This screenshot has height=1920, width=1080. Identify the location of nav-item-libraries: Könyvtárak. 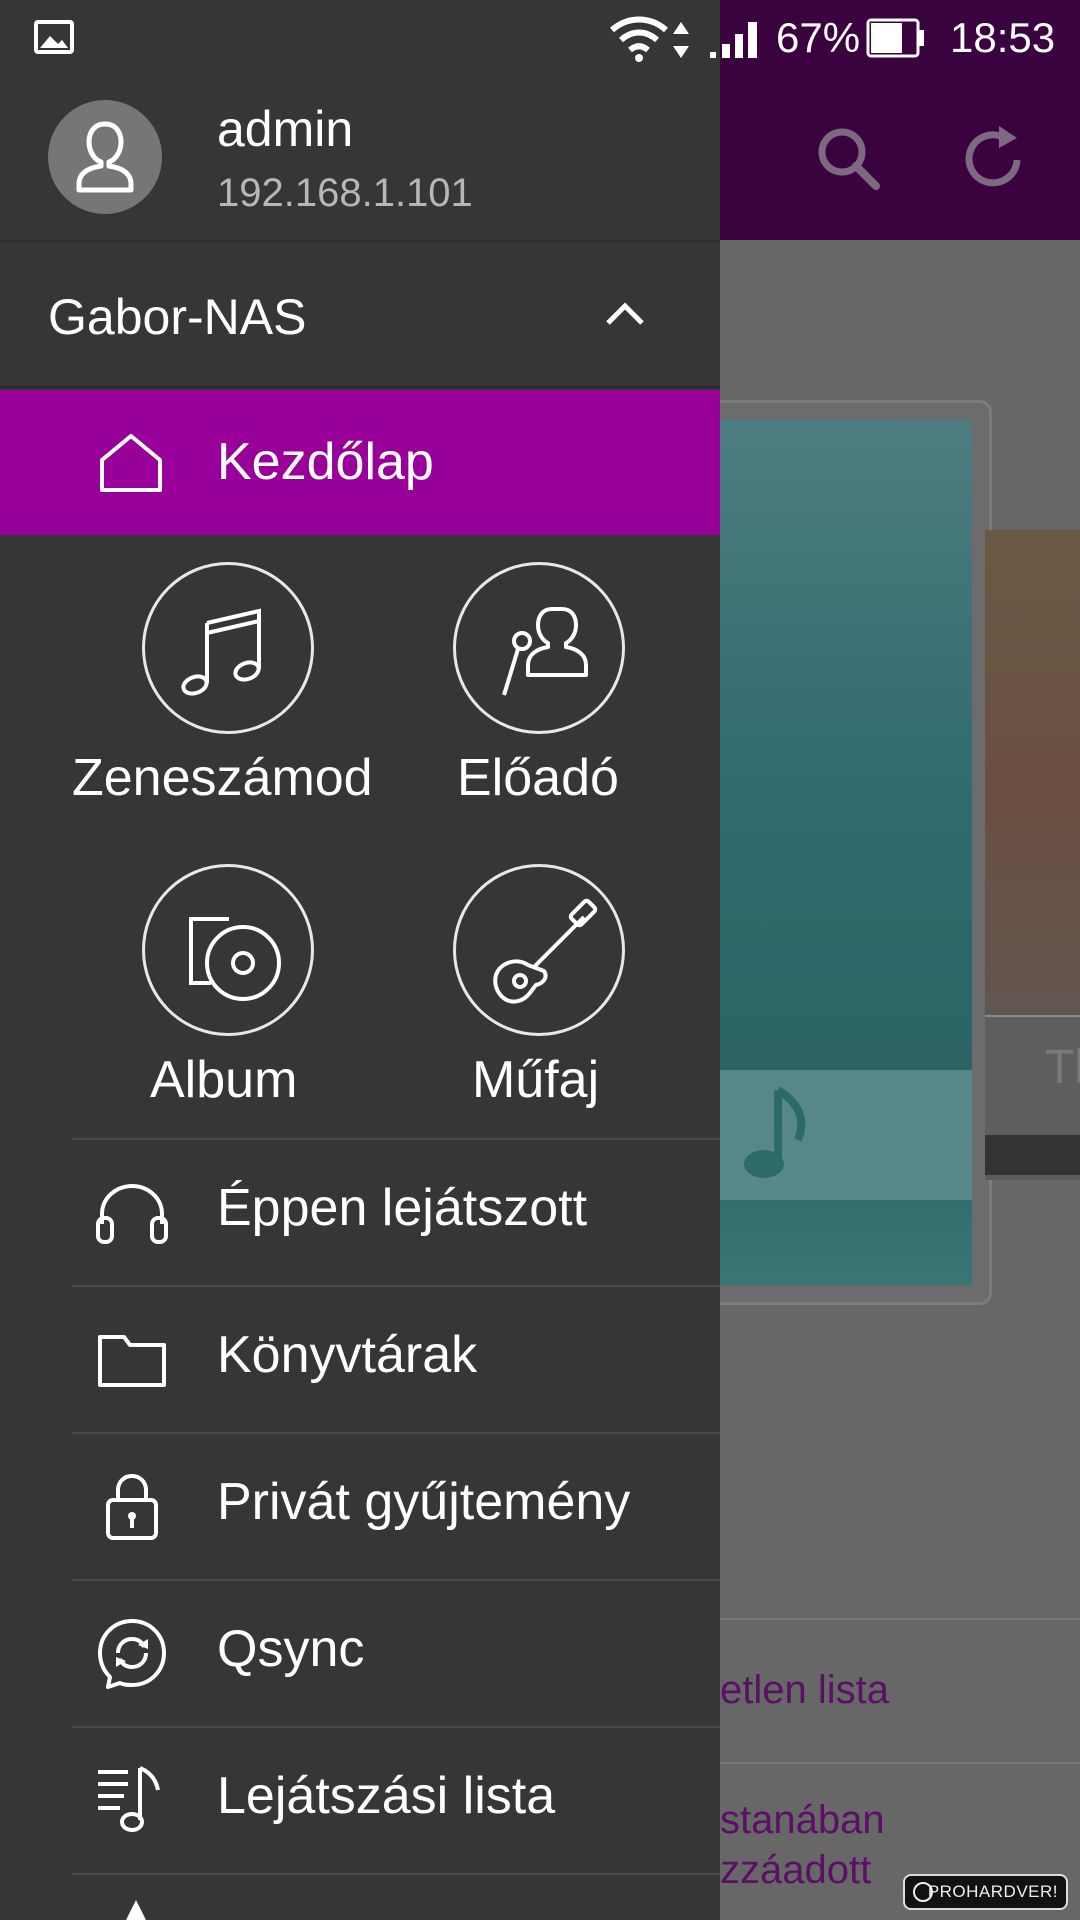
(396, 1359).